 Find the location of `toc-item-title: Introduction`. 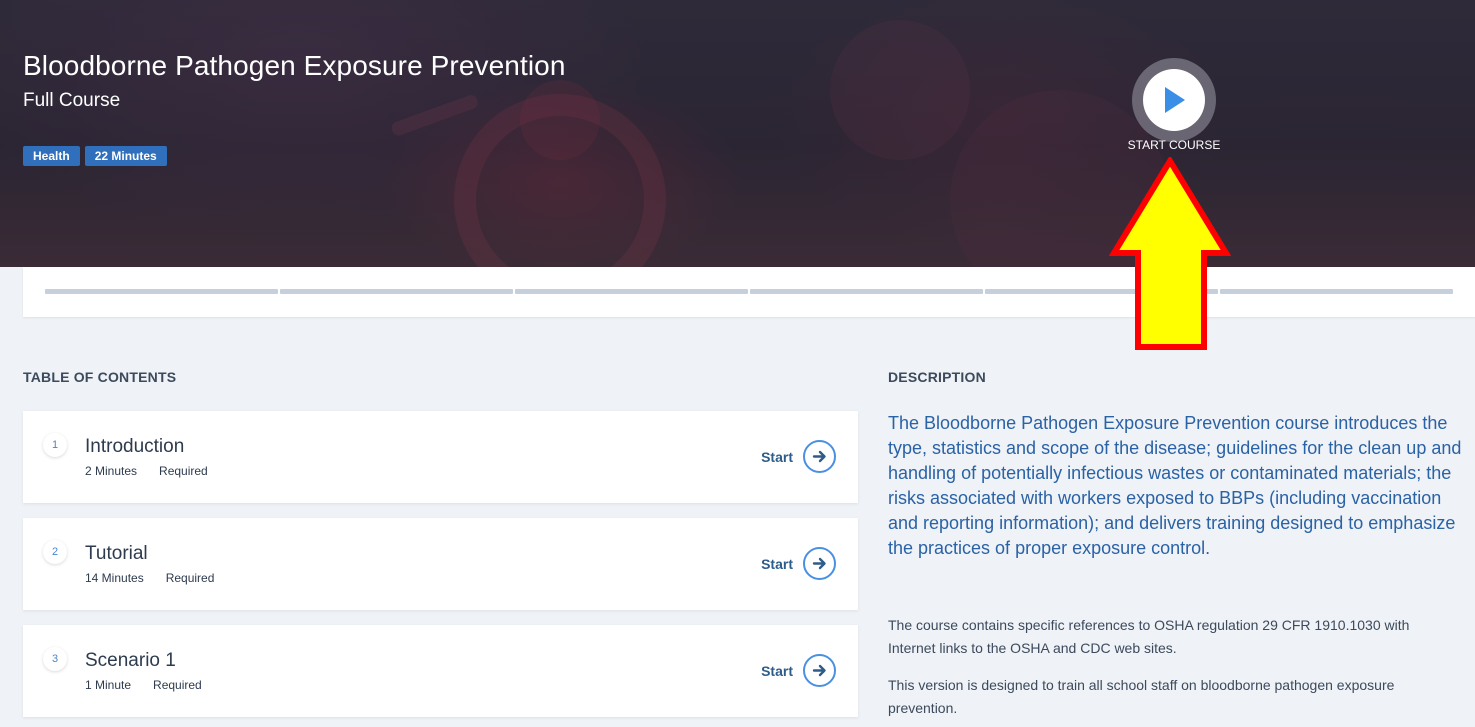

toc-item-title: Introduction is located at coordinates (135, 446).